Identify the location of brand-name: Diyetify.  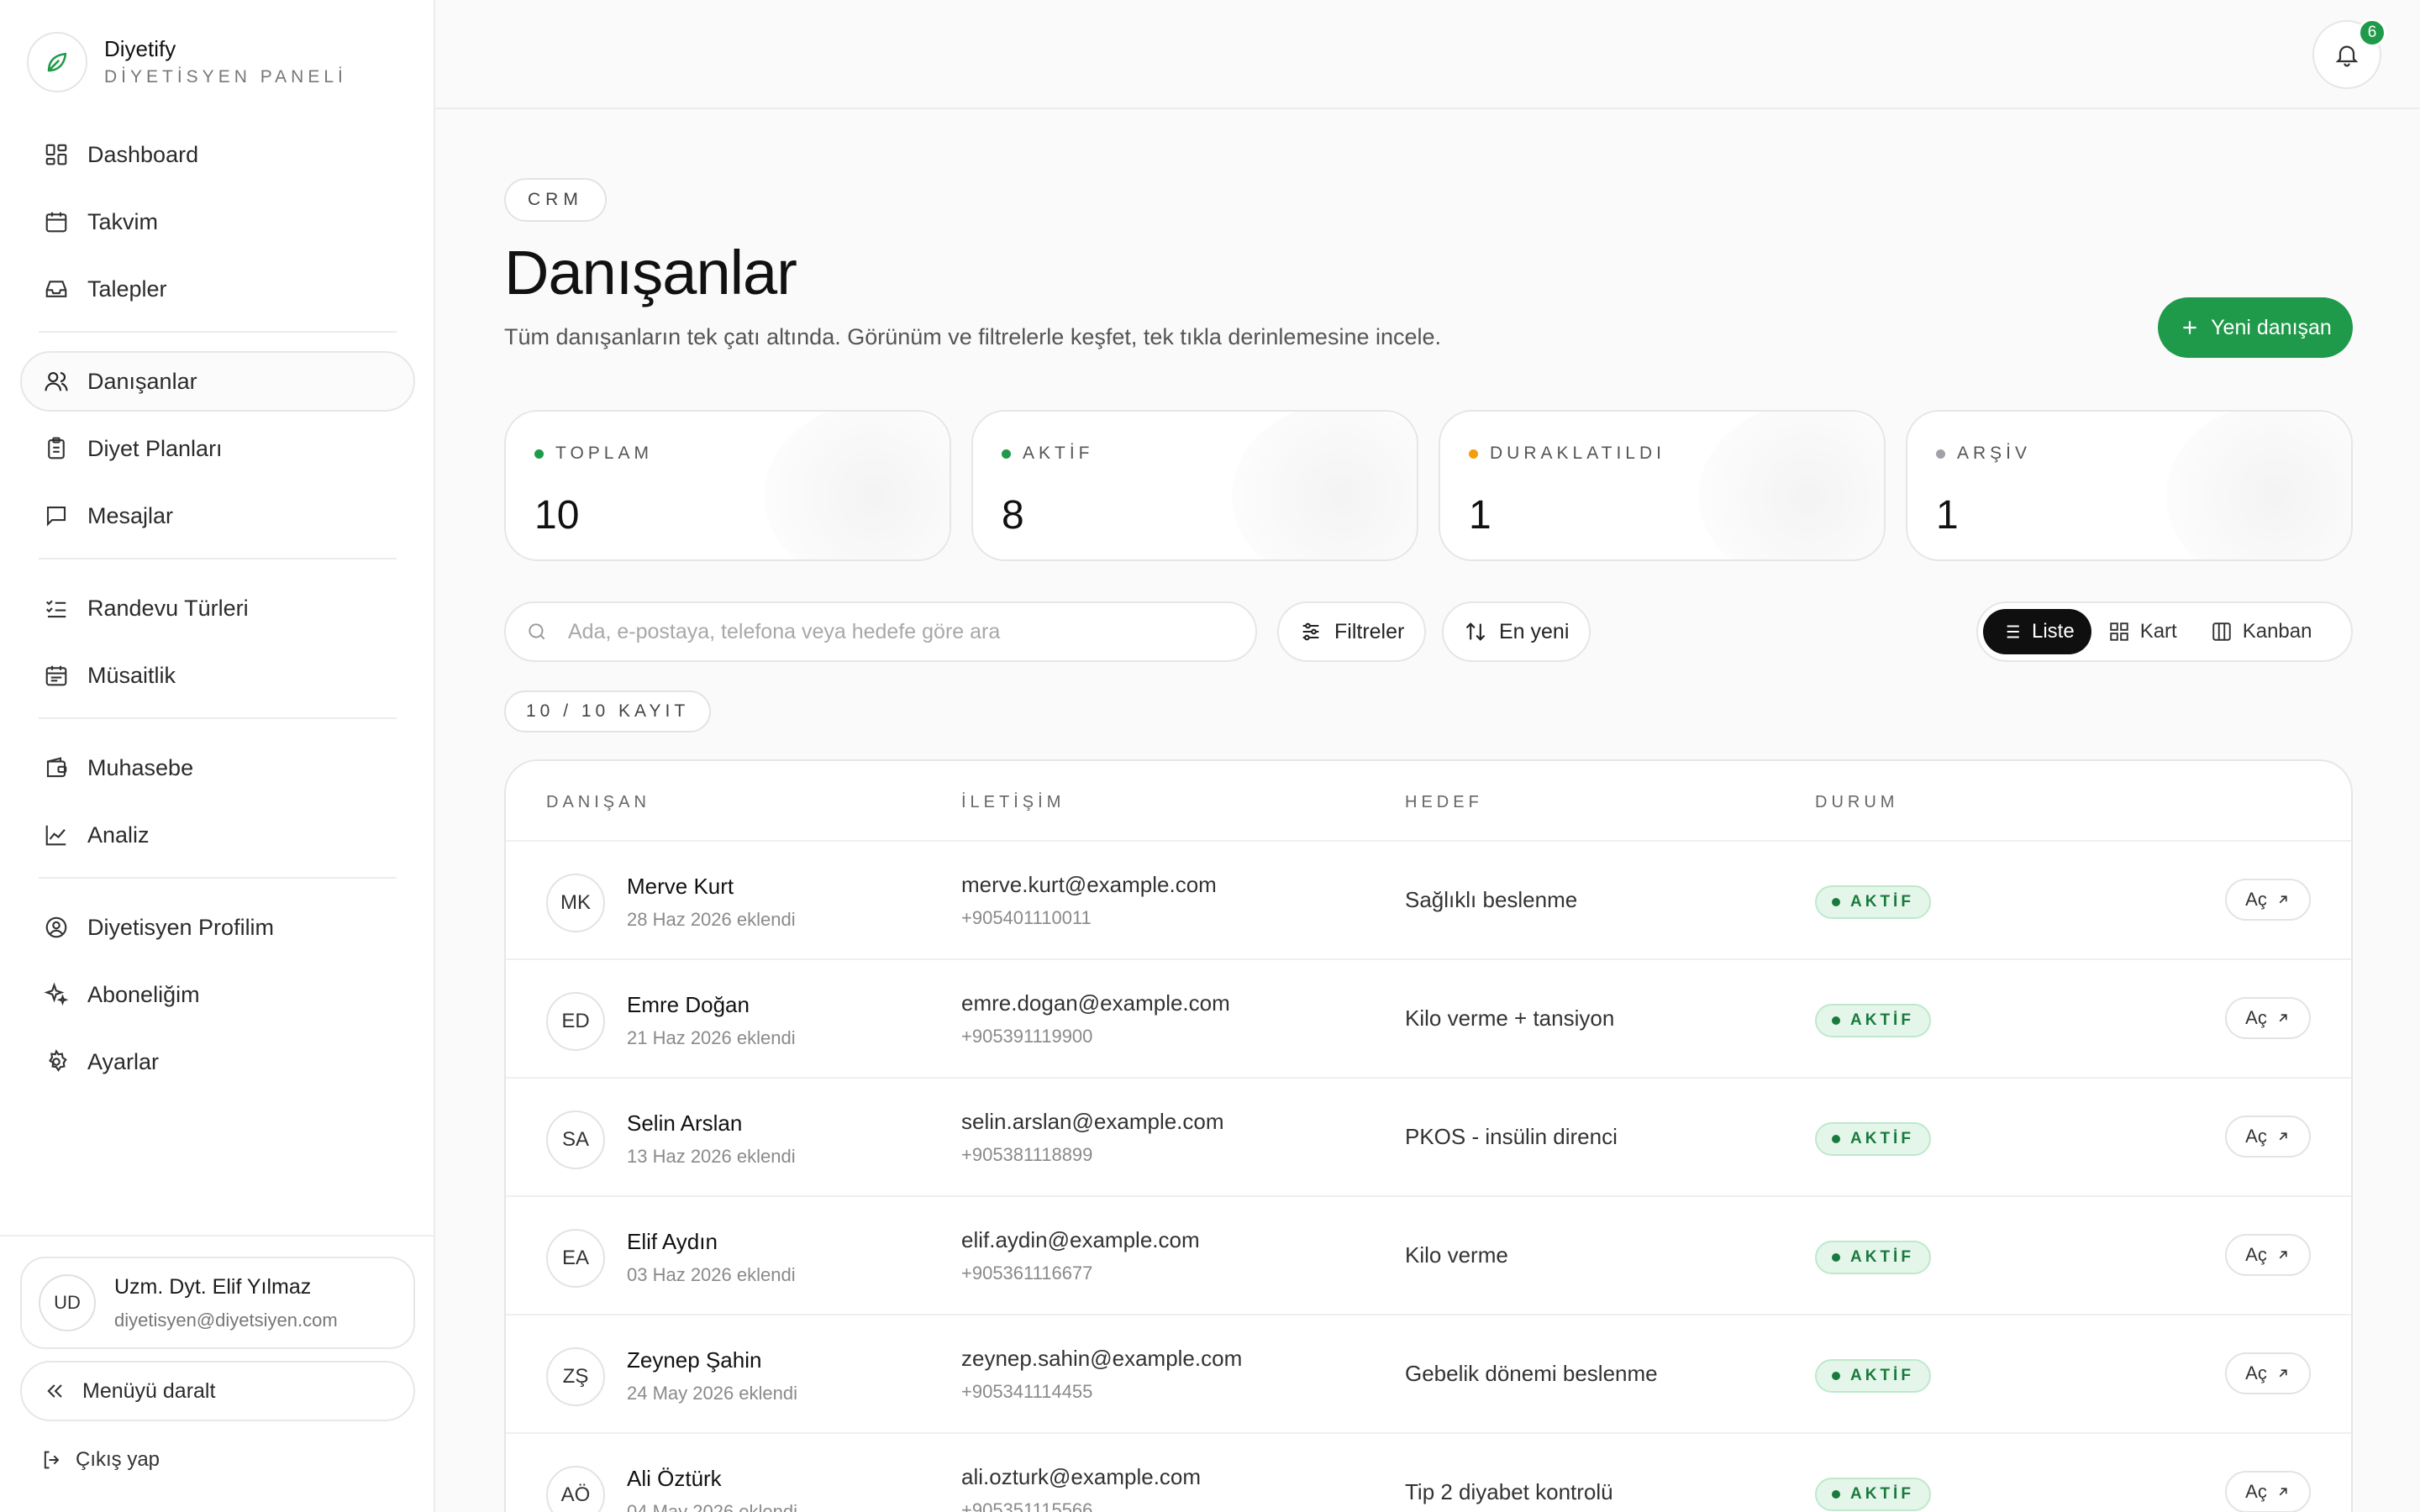
(140, 48).